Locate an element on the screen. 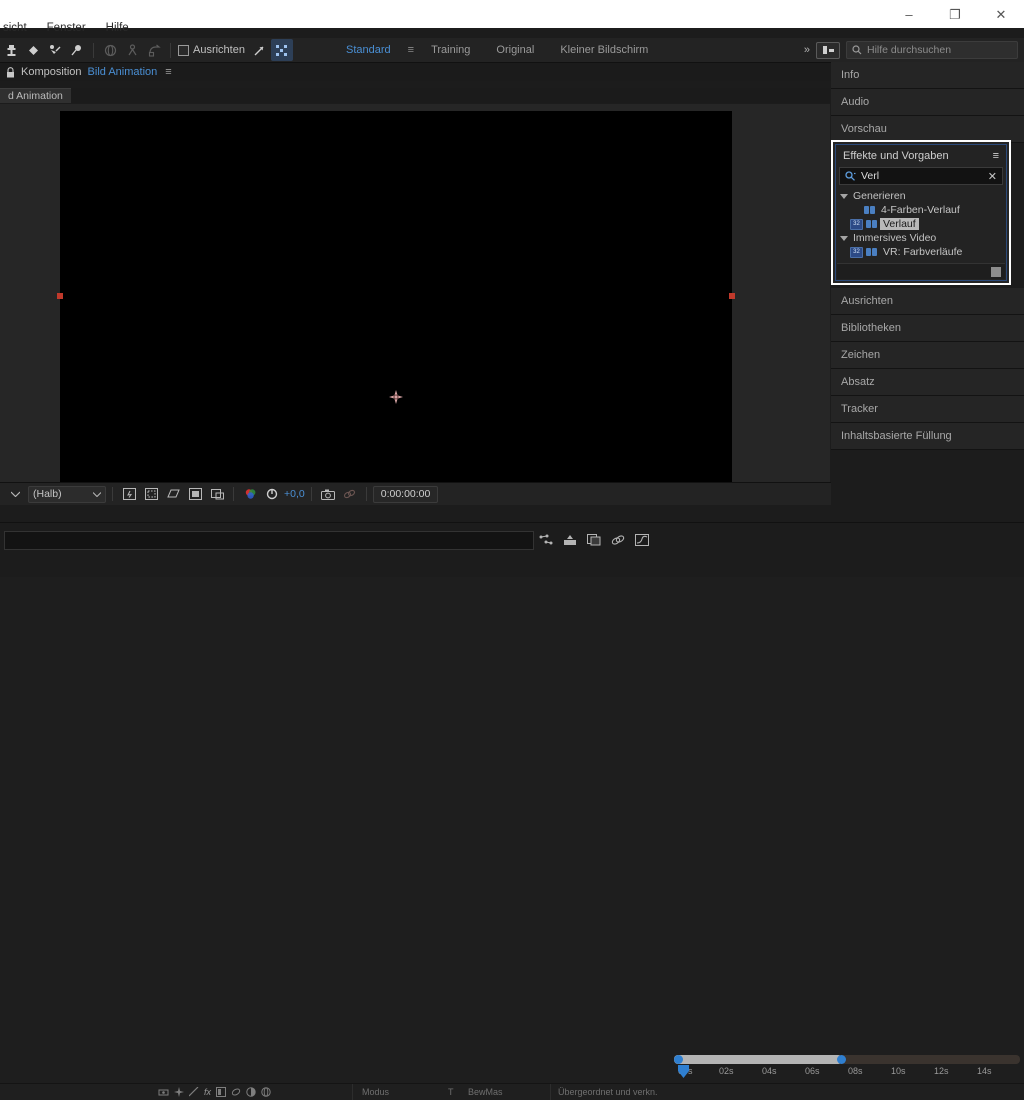 This screenshot has height=1100, width=1024. effect-item-verlauf: 32 Verlauf is located at coordinates (921, 224).